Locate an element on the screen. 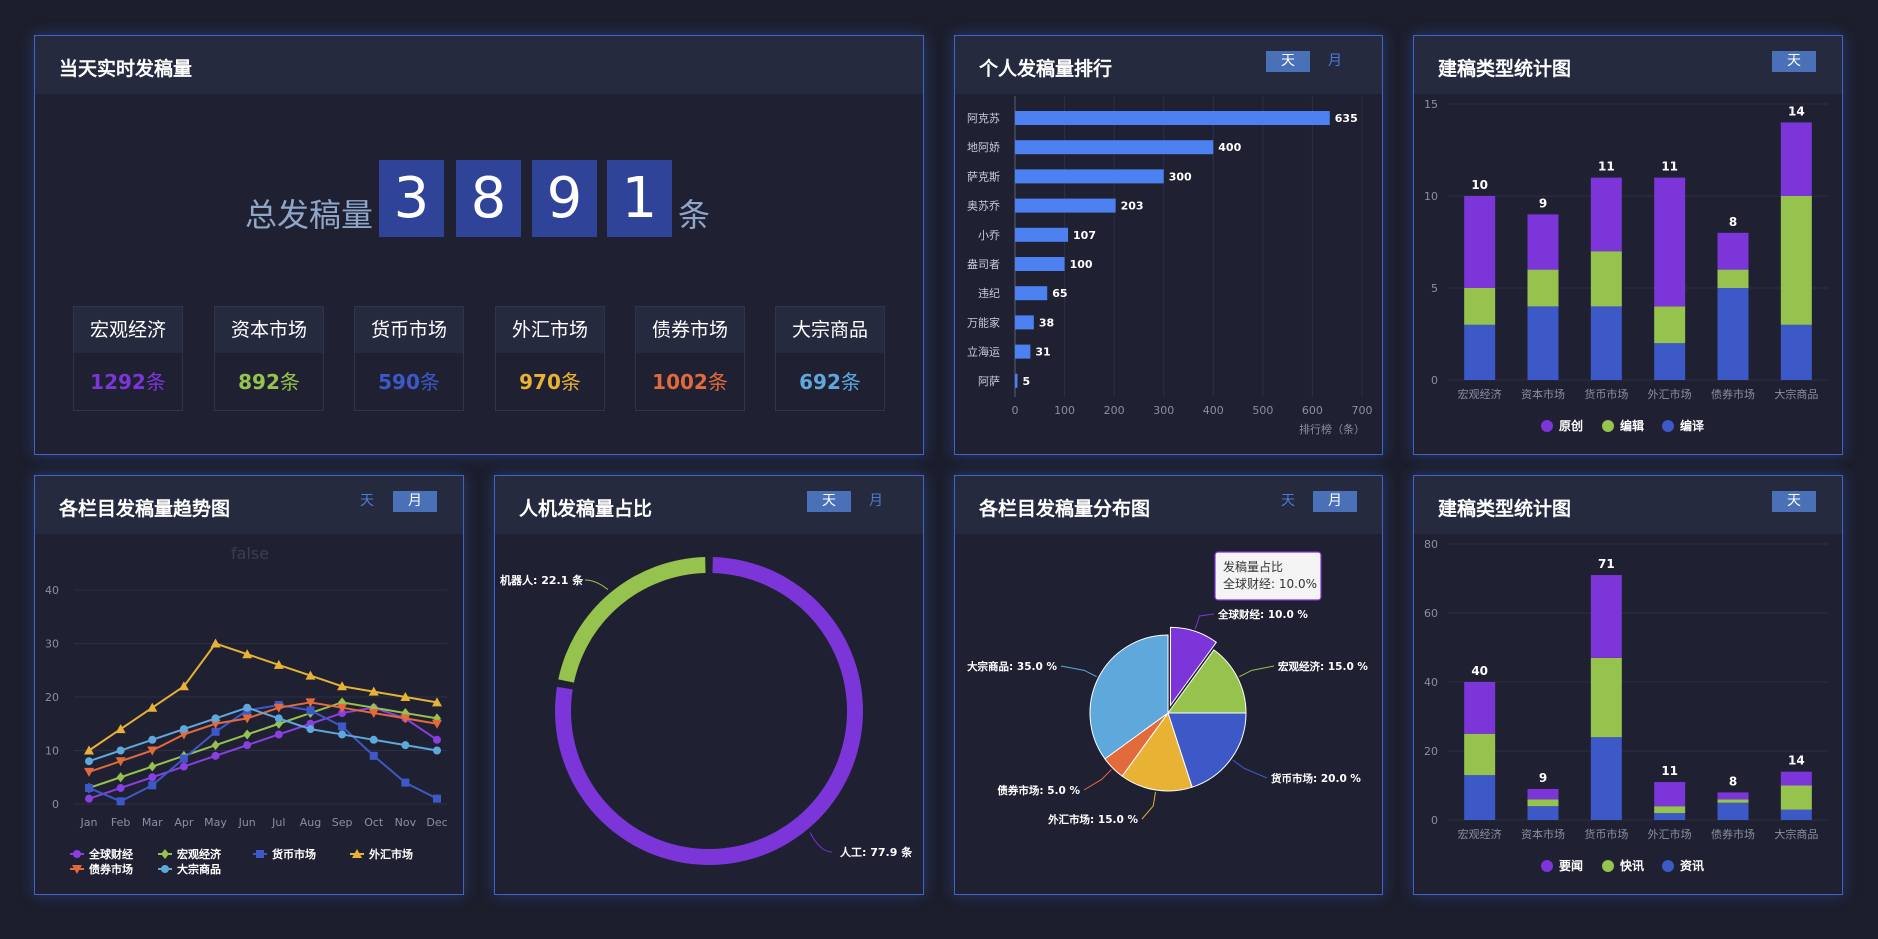  category-name: 资本市场 is located at coordinates (269, 330).